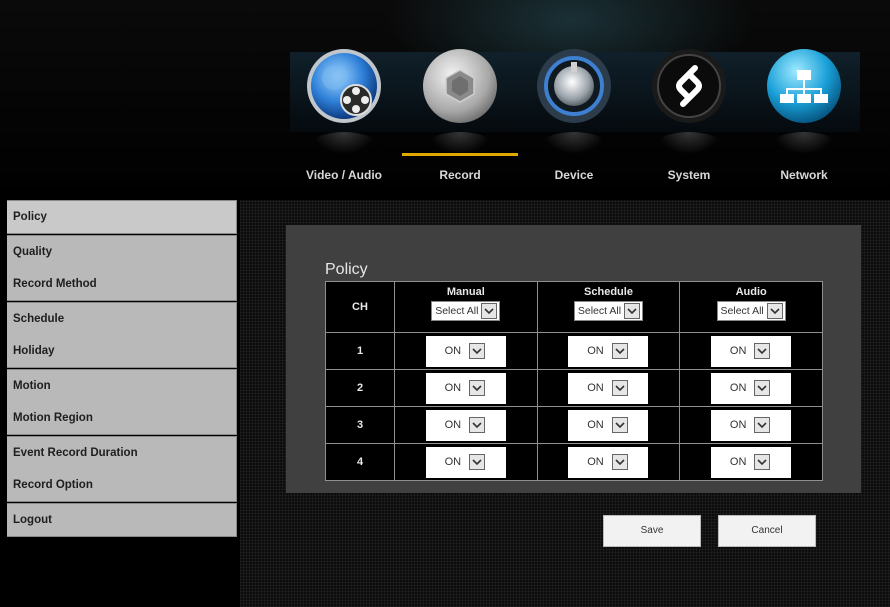 This screenshot has width=890, height=607. What do you see at coordinates (121, 284) in the screenshot?
I see `sidebar-item-record-method: Record Method` at bounding box center [121, 284].